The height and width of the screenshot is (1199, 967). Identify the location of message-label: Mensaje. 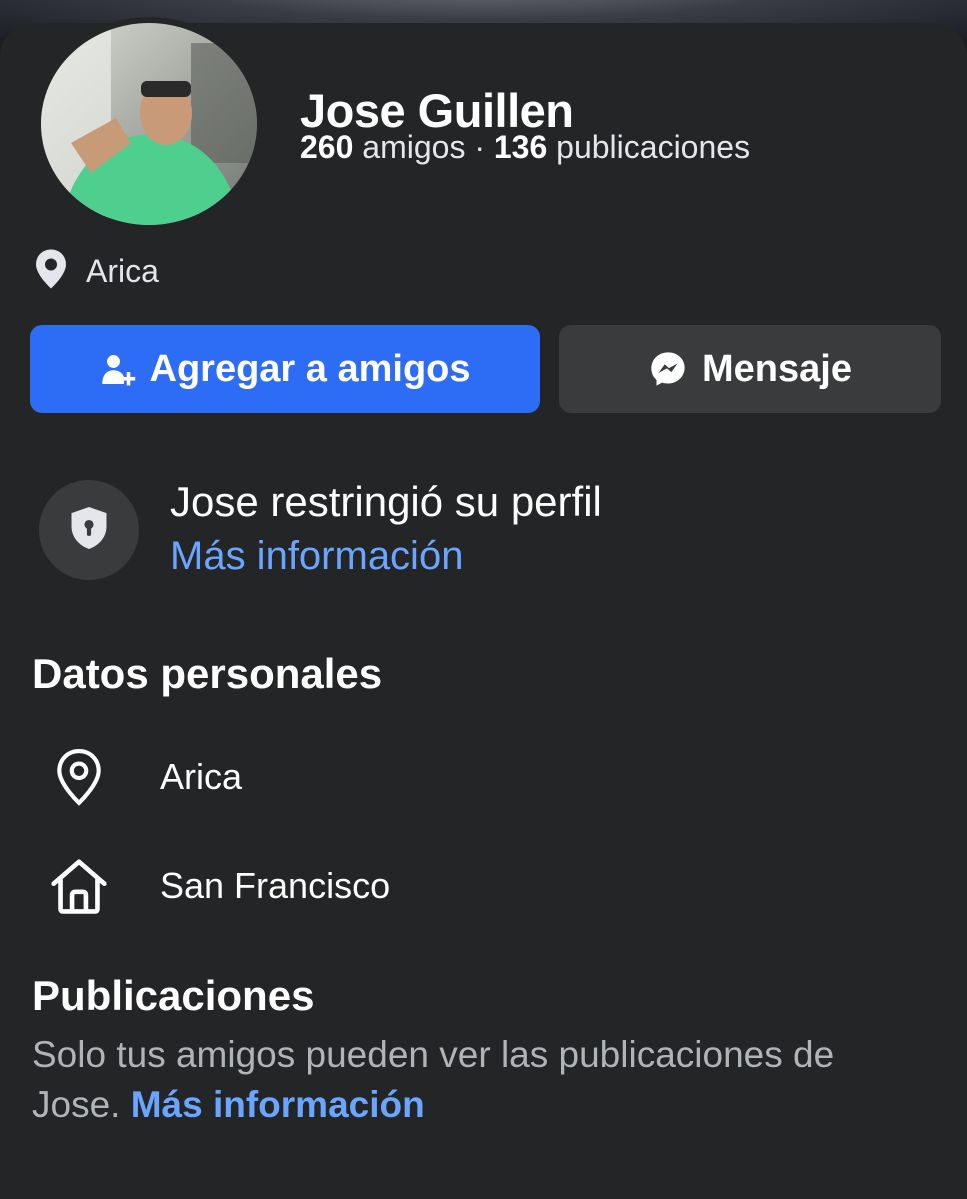
(777, 368).